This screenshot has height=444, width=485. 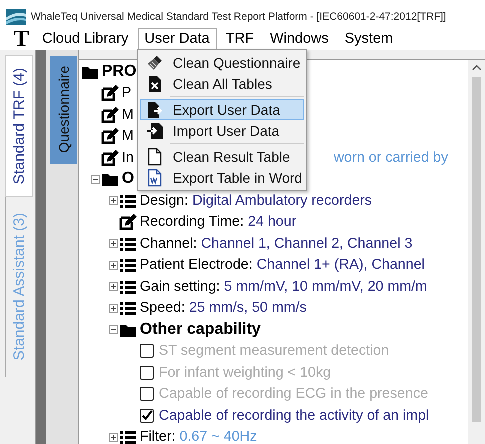 What do you see at coordinates (155, 157) in the screenshot?
I see `document-icon` at bounding box center [155, 157].